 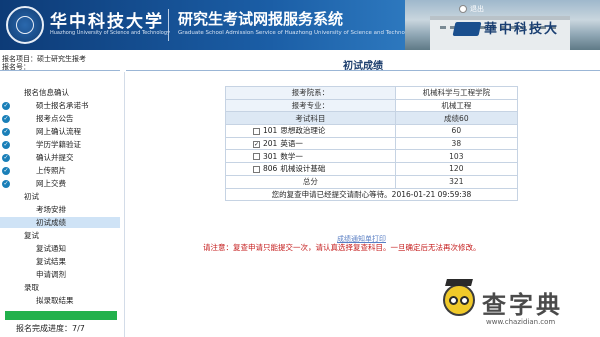 What do you see at coordinates (303, 131) in the screenshot?
I see `subject-name: 思想政治理论` at bounding box center [303, 131].